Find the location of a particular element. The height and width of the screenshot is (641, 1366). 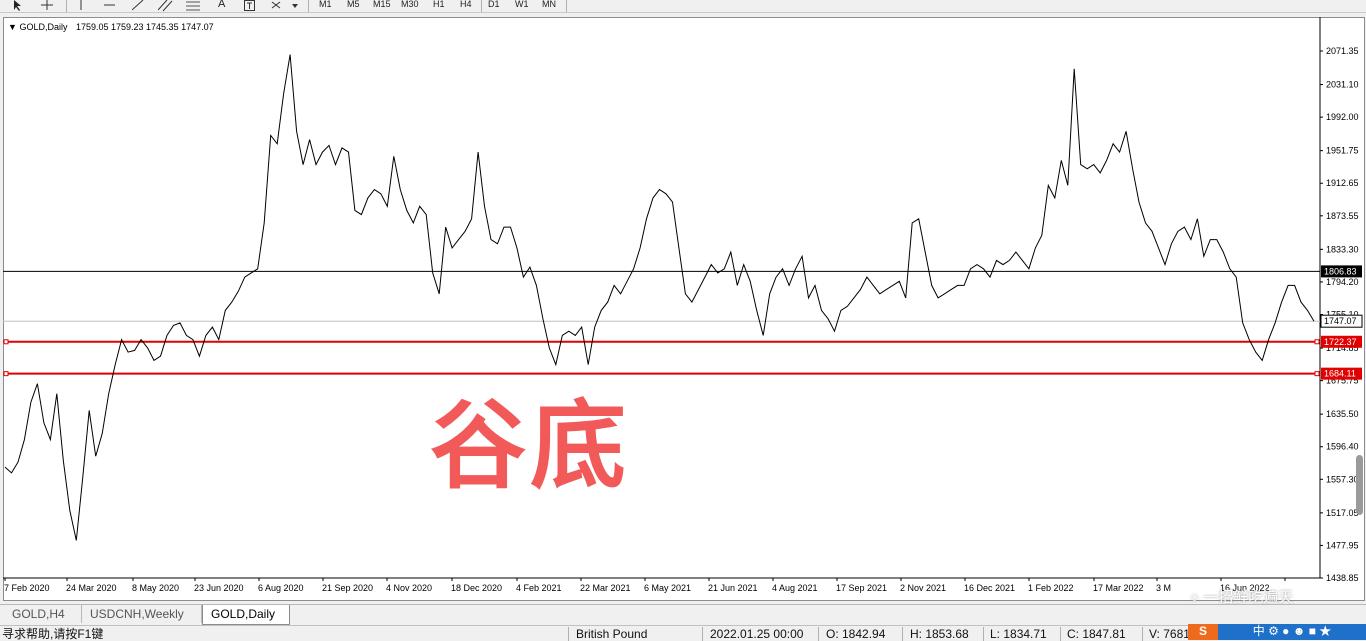

y-tick-label: 1951.75 is located at coordinates (1342, 151).